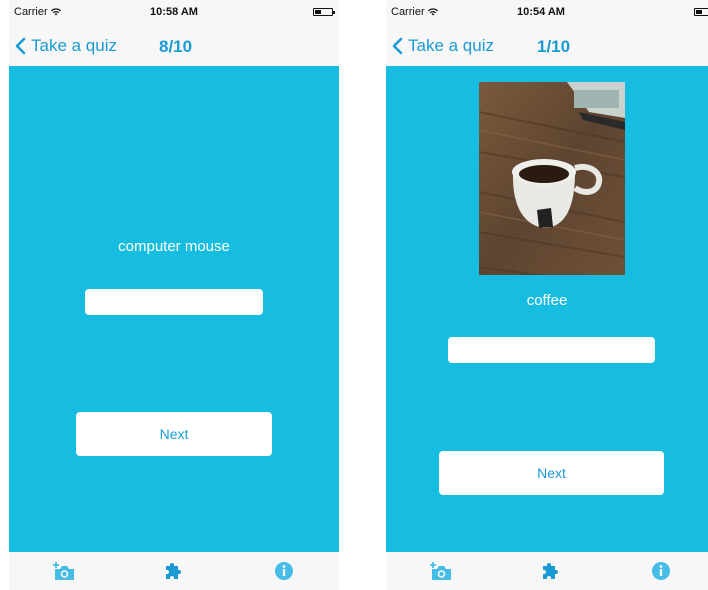  I want to click on navigation-bar: Take a quiz 8/10, so click(174, 45).